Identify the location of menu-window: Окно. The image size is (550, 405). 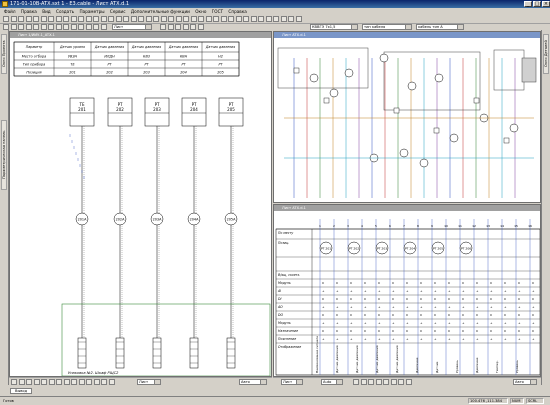
(200, 11).